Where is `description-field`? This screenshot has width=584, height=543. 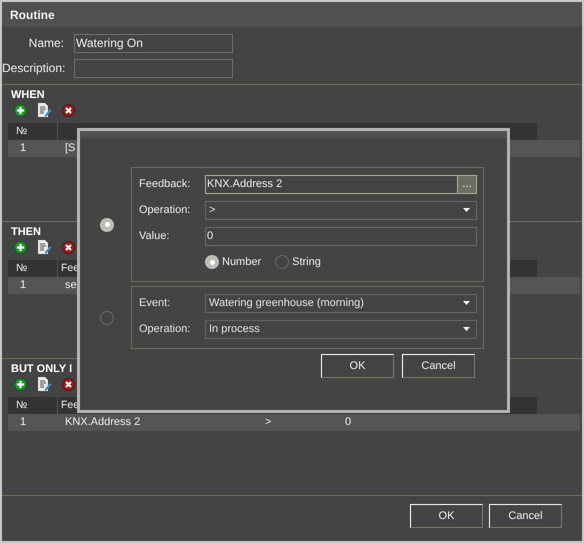 description-field is located at coordinates (153, 68).